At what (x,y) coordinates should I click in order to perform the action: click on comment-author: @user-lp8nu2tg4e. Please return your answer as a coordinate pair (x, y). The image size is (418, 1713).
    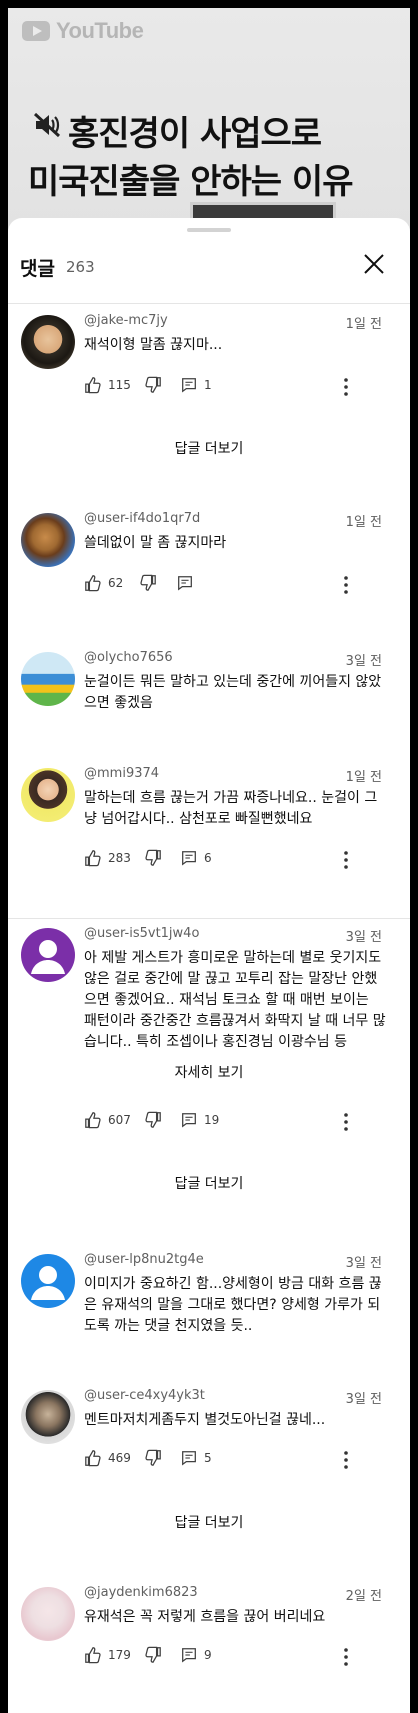
    Looking at the image, I should click on (144, 1259).